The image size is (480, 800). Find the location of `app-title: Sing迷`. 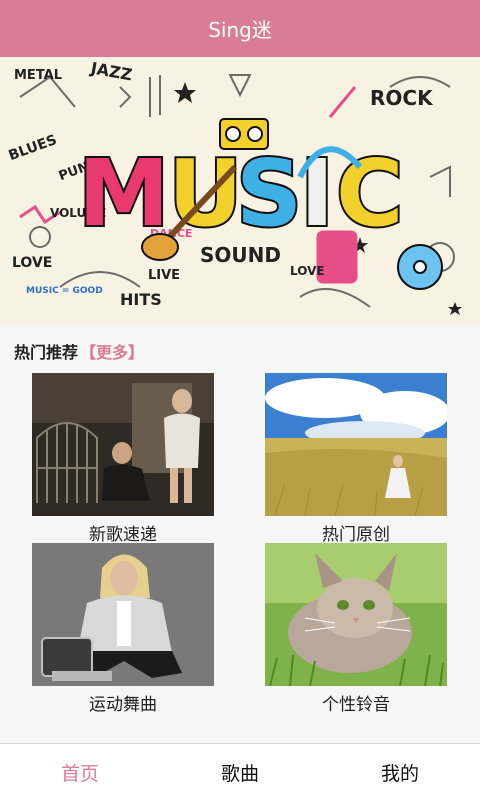

app-title: Sing迷 is located at coordinates (240, 30).